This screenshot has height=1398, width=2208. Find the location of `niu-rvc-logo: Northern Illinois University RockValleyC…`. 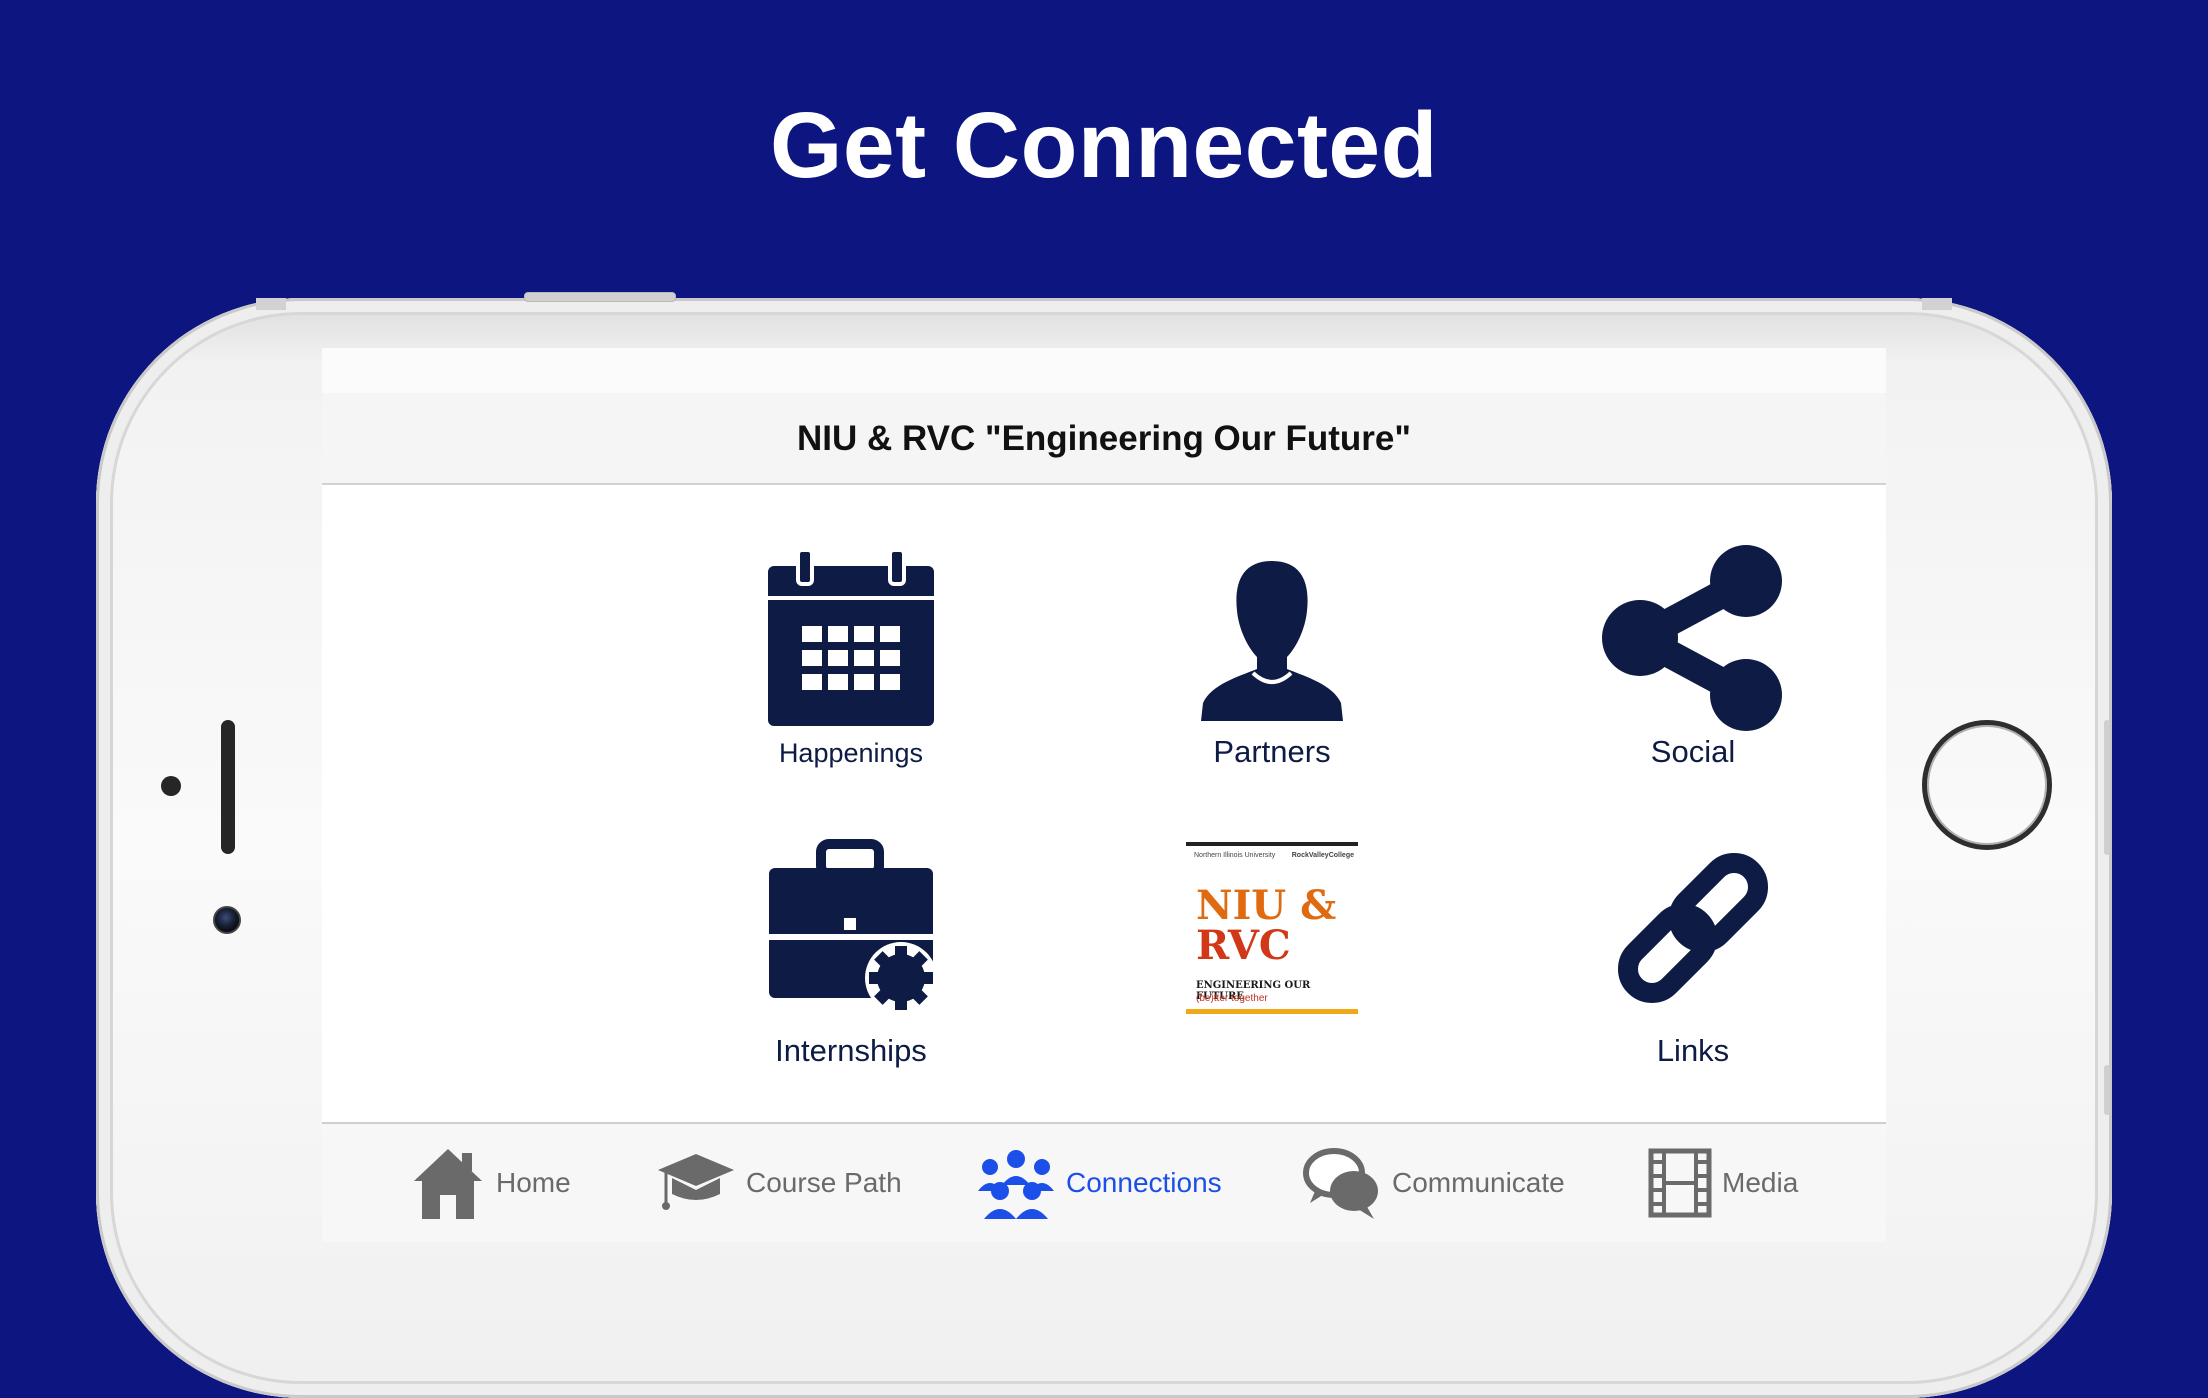

niu-rvc-logo: Northern Illinois University RockValleyC… is located at coordinates (1272, 928).